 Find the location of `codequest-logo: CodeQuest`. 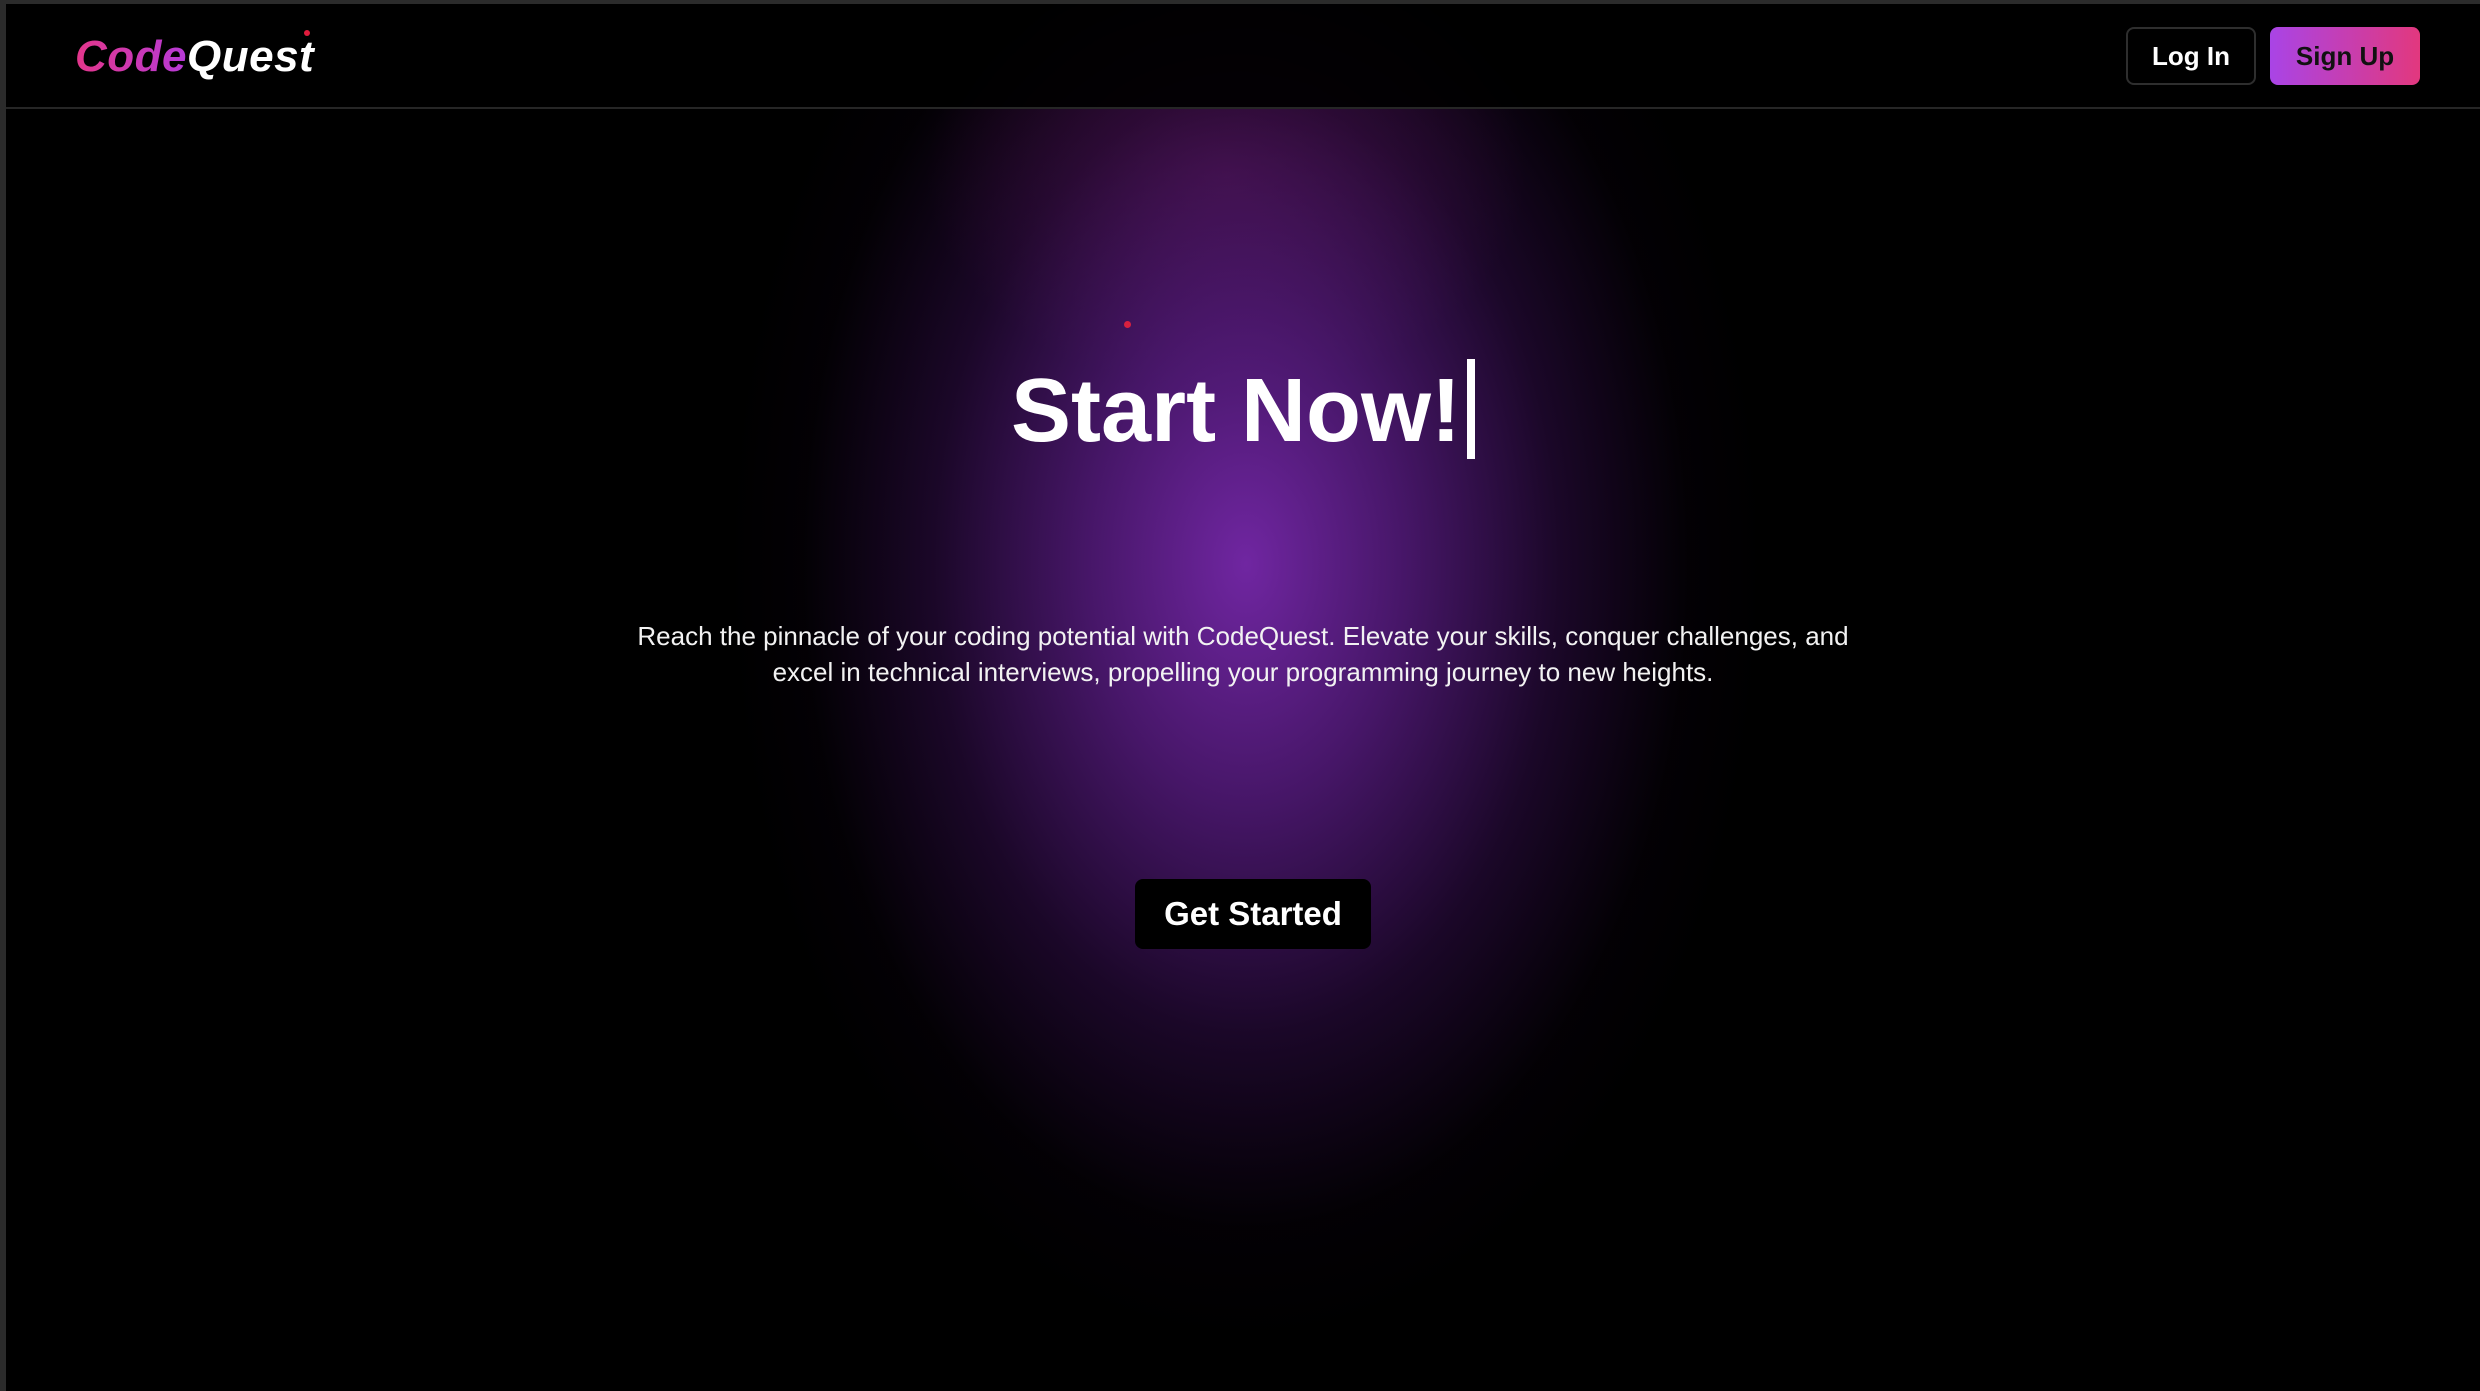

codequest-logo: CodeQuest is located at coordinates (195, 56).